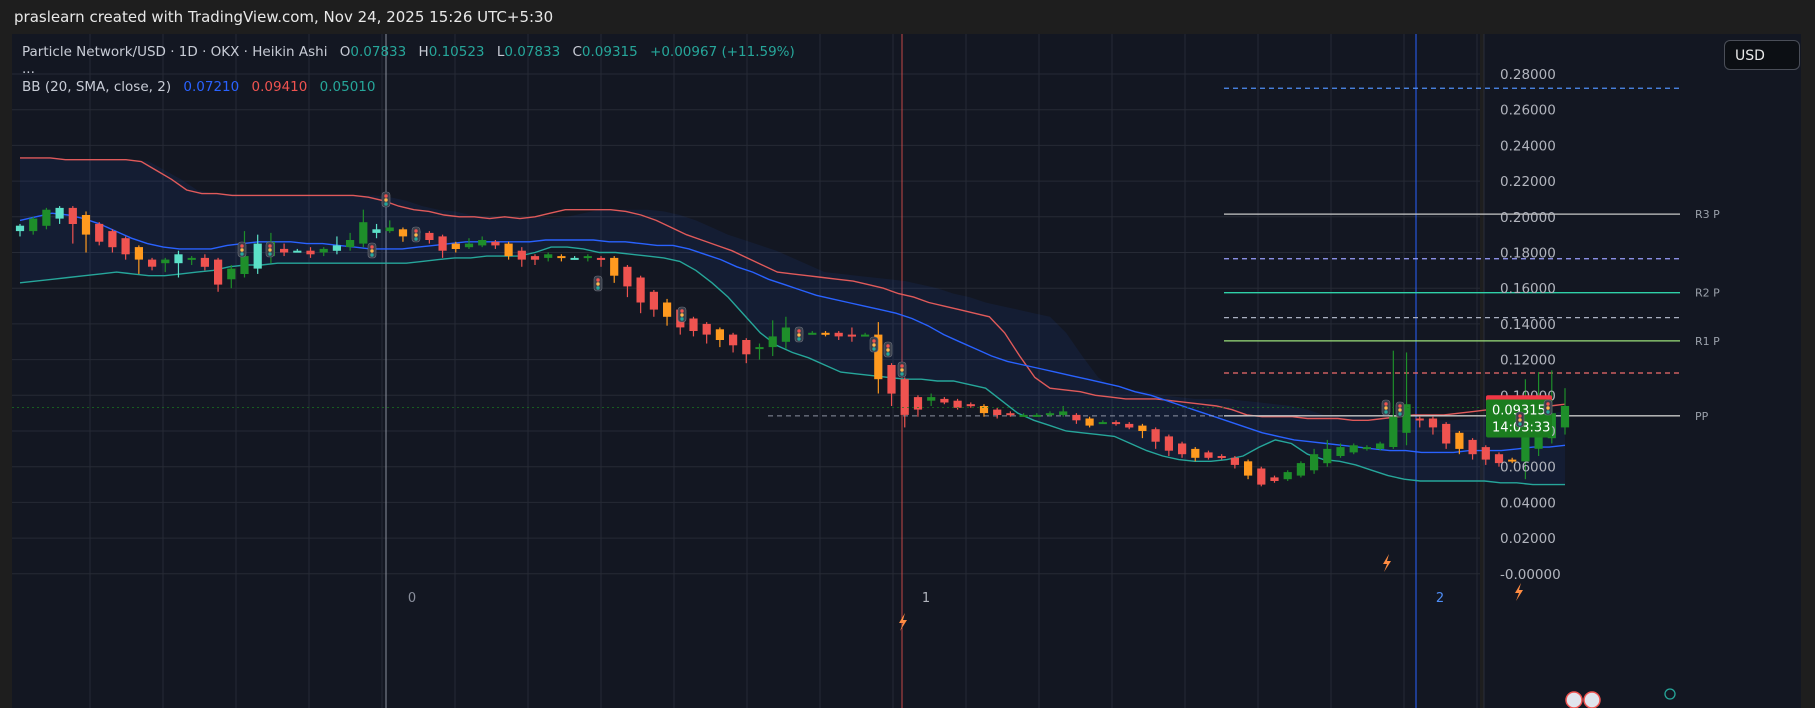 This screenshot has width=1815, height=708. I want to click on close-label: C, so click(577, 52).